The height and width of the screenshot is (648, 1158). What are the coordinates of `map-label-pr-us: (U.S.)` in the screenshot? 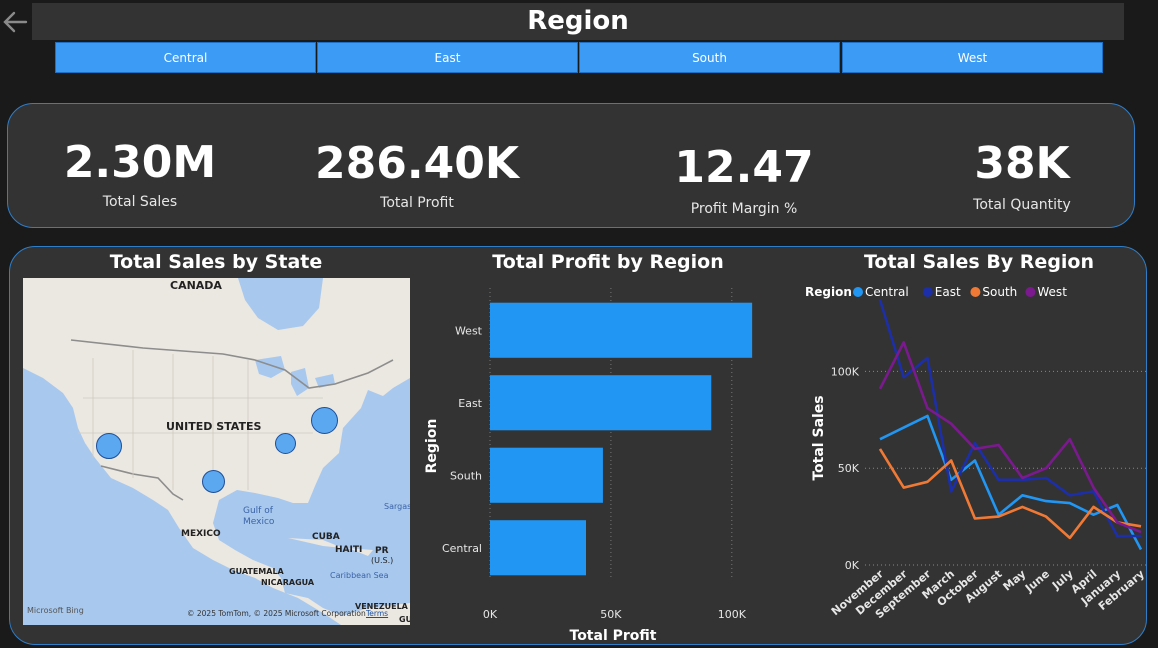 It's located at (382, 560).